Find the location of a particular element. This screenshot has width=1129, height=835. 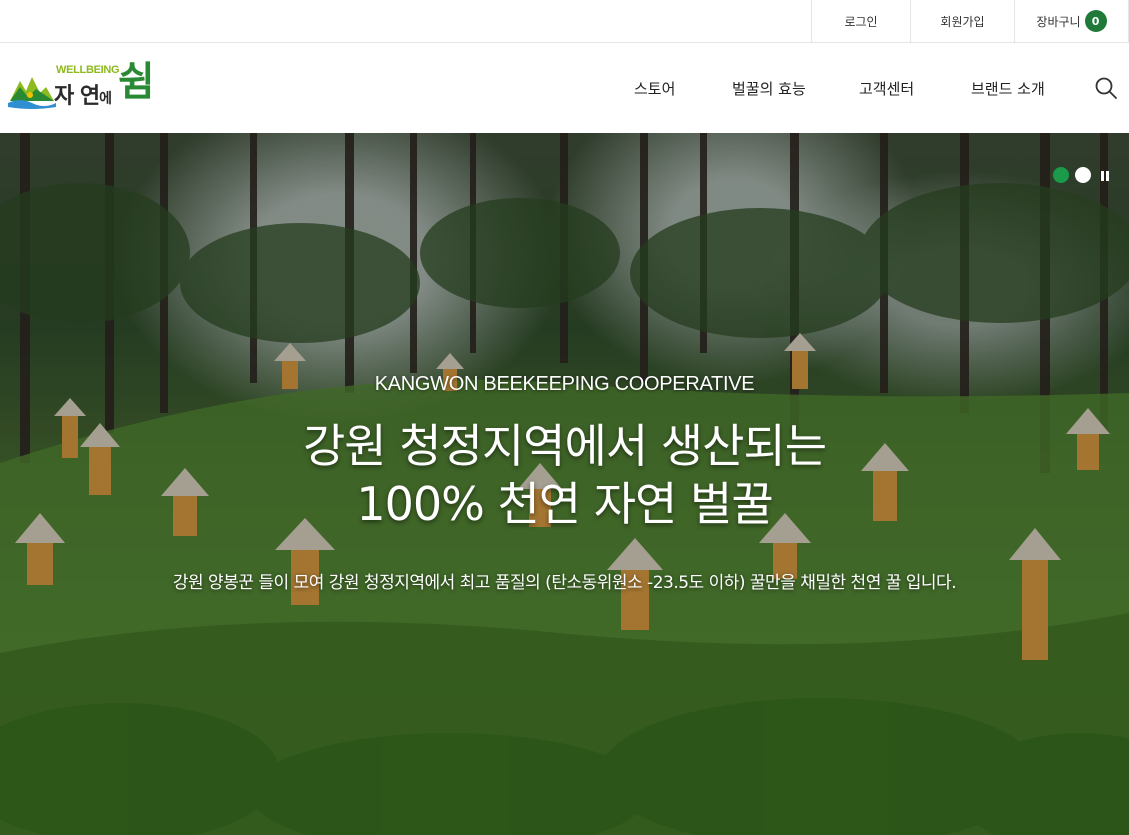

hero-title-line-2: 100% 천연 자연 벌꿀 is located at coordinates (564, 504).